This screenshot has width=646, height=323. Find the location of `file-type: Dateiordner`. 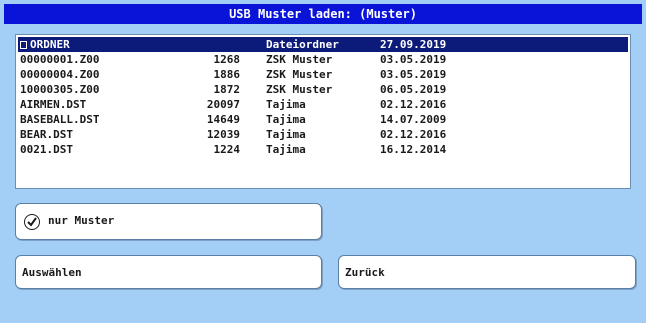

file-type: Dateiordner is located at coordinates (302, 44).